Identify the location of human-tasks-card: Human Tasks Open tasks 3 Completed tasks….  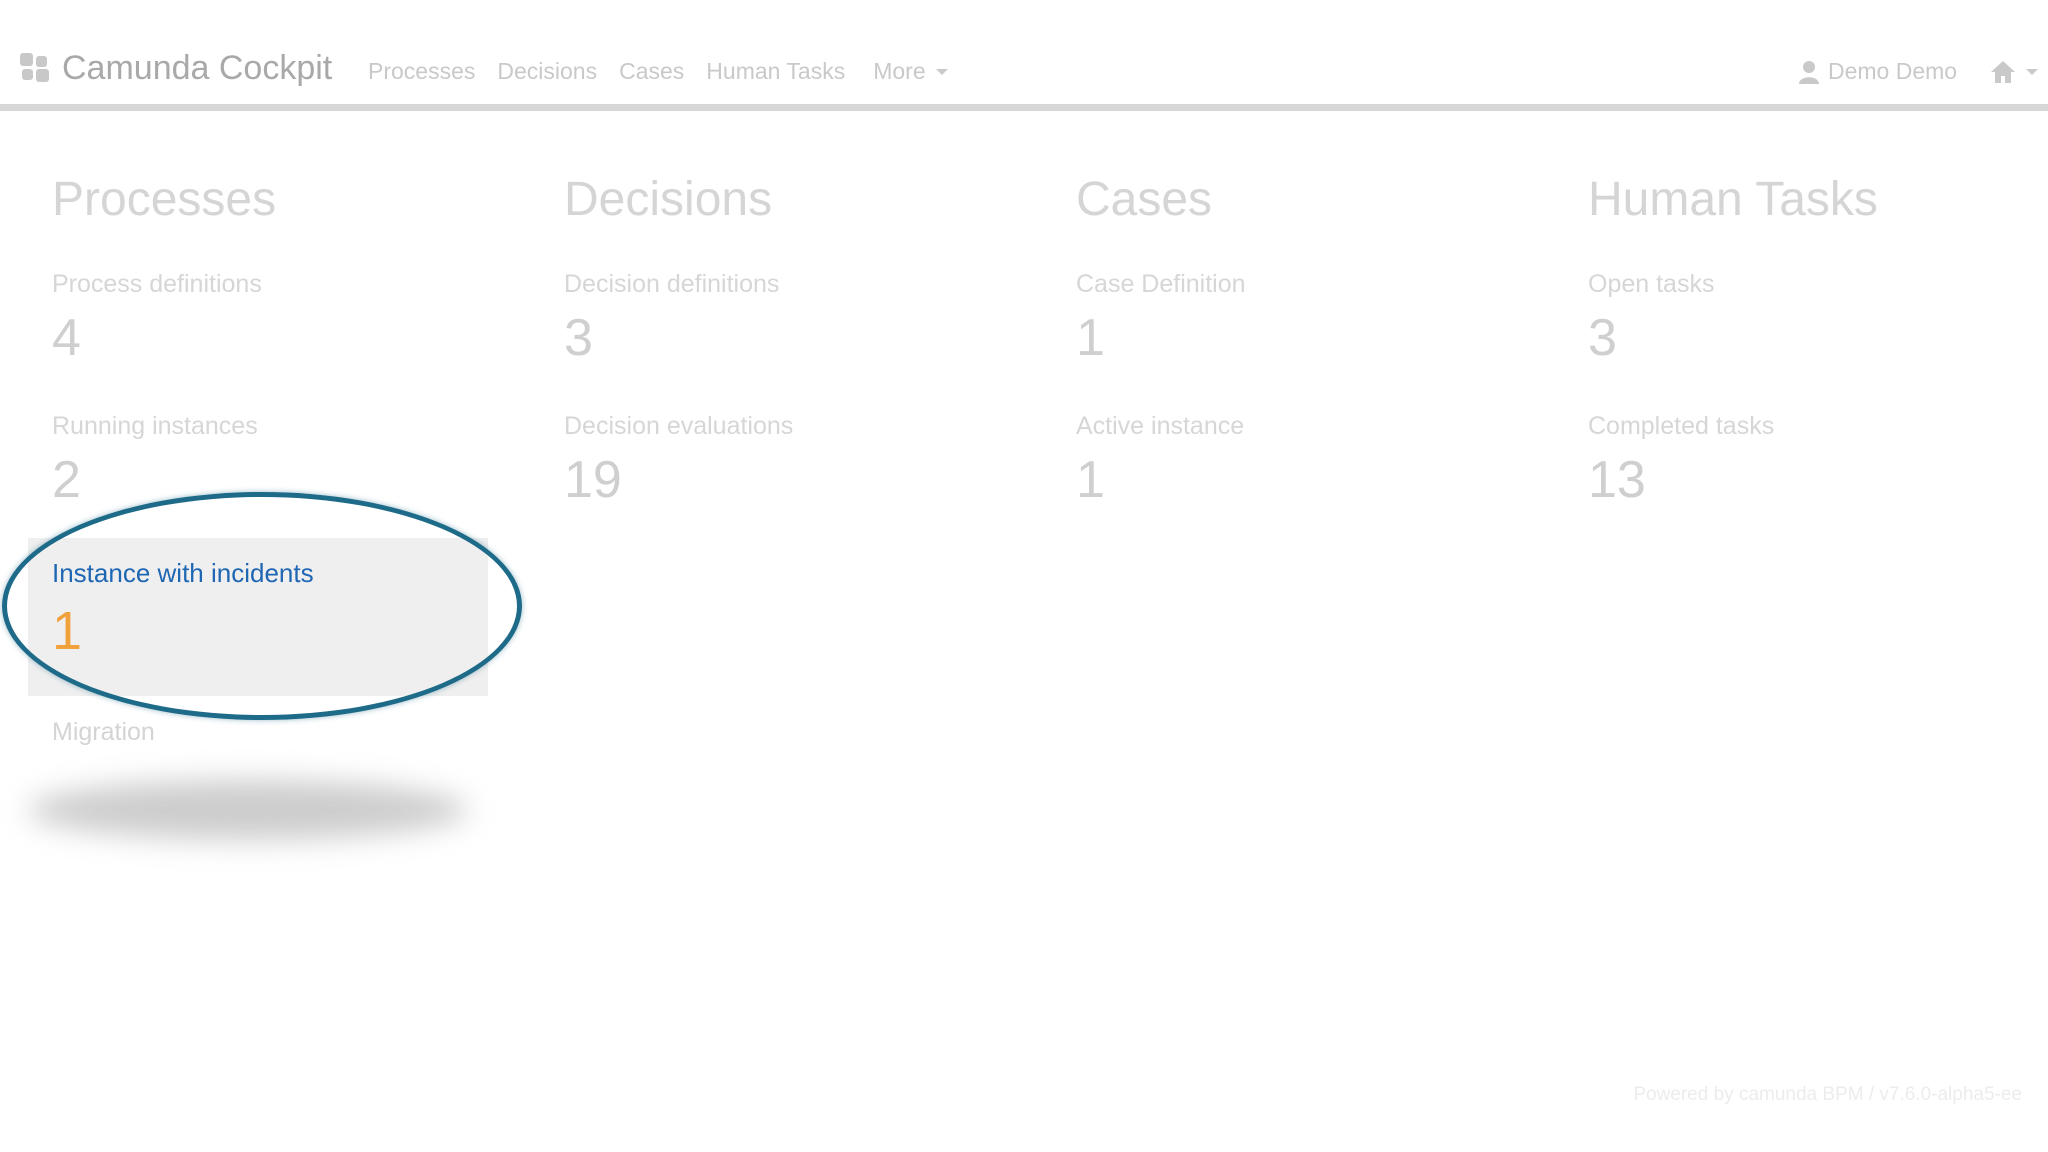
(1794, 352).